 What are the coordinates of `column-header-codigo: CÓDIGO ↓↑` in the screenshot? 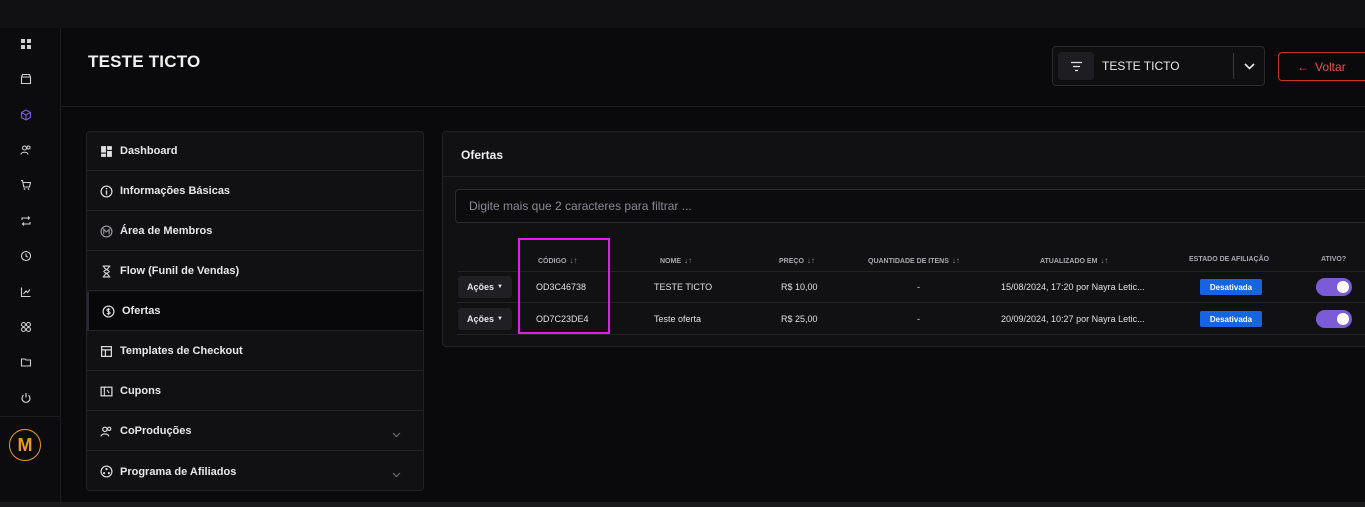 It's located at (557, 260).